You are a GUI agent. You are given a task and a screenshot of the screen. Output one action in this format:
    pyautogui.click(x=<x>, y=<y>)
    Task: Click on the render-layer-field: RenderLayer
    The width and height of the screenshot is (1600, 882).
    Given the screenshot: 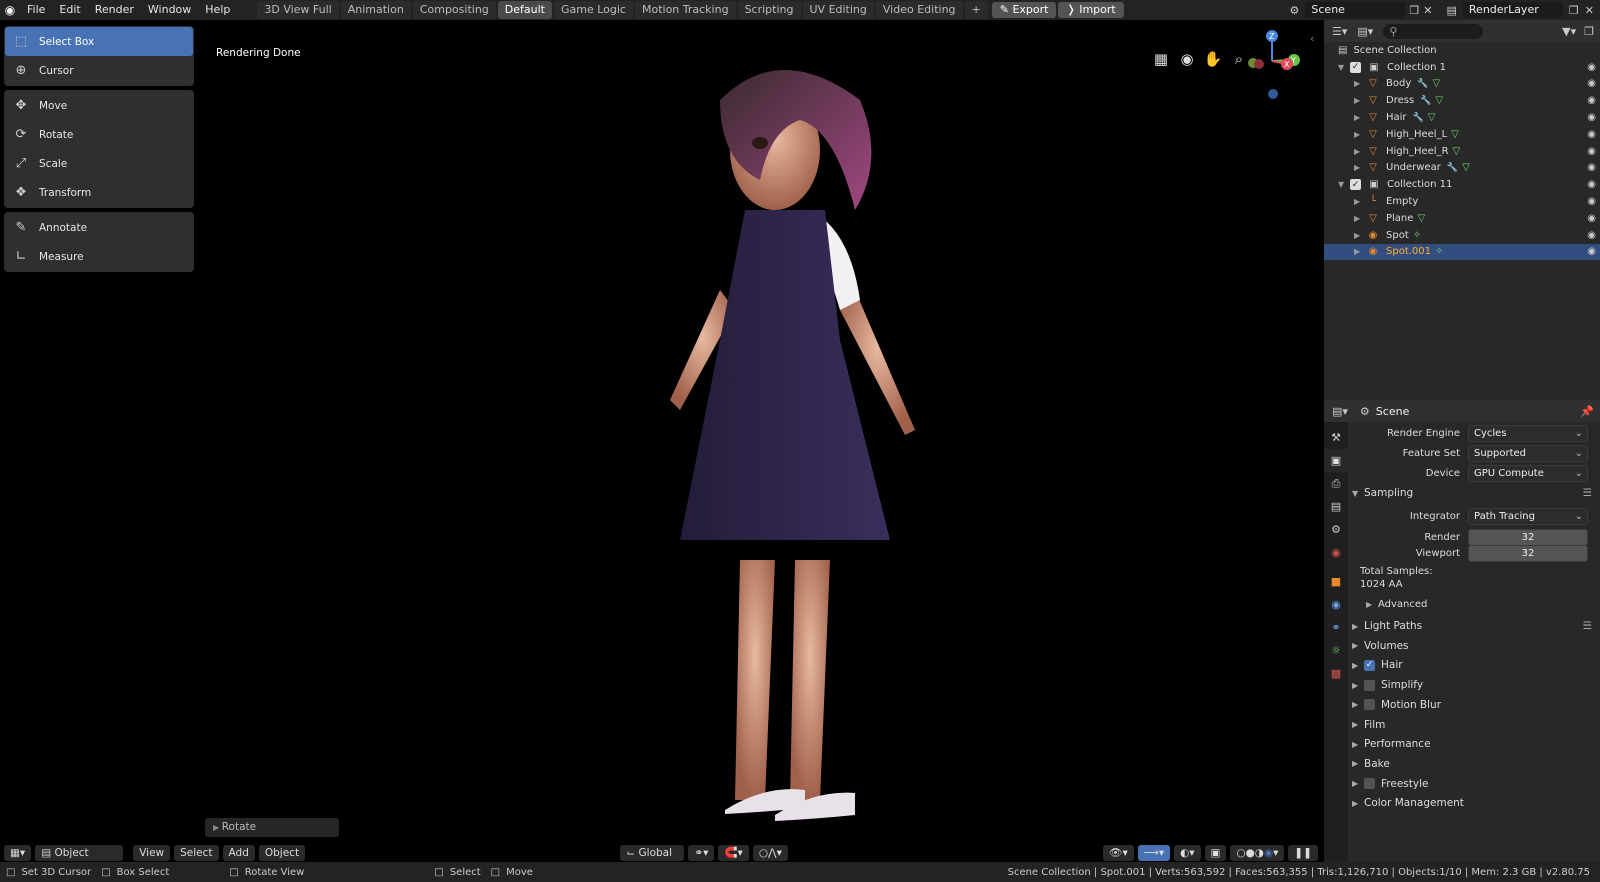 What is the action you would take?
    pyautogui.click(x=1512, y=10)
    